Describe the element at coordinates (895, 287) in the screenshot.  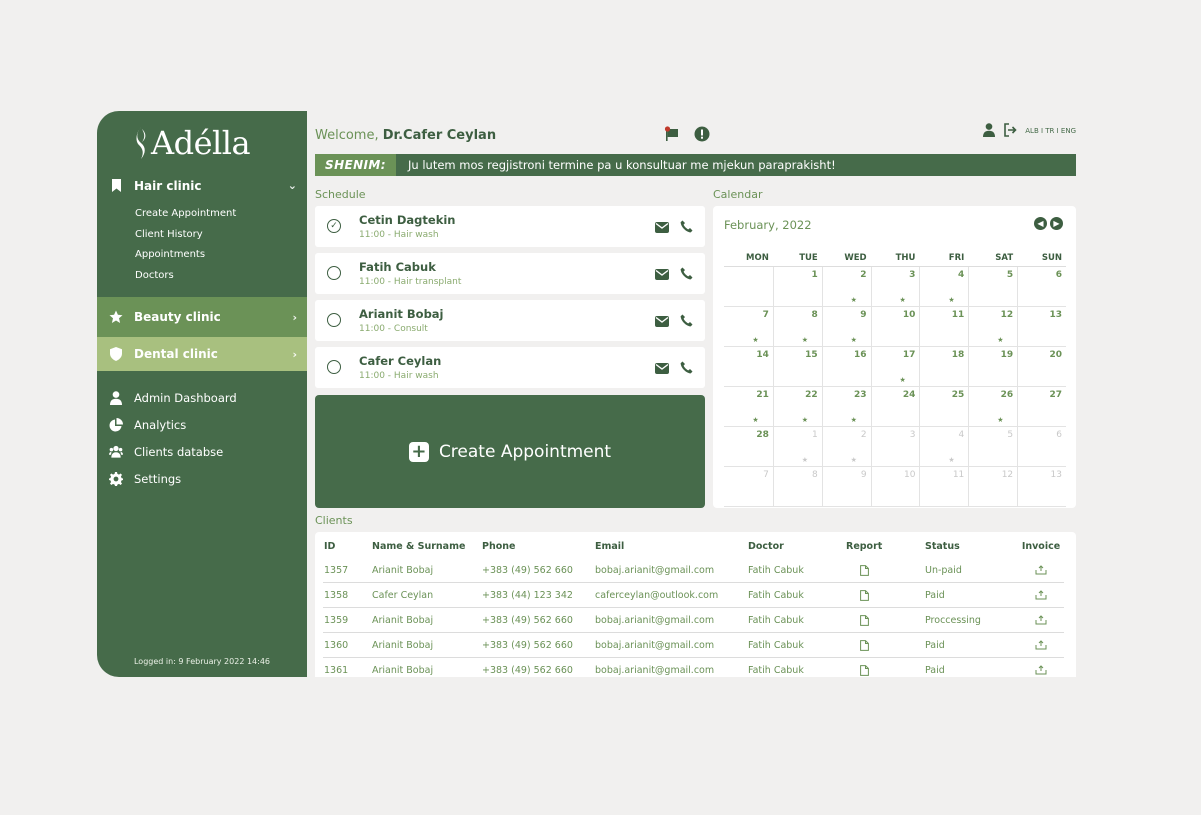
I see `calendar-day: 3 ★` at that location.